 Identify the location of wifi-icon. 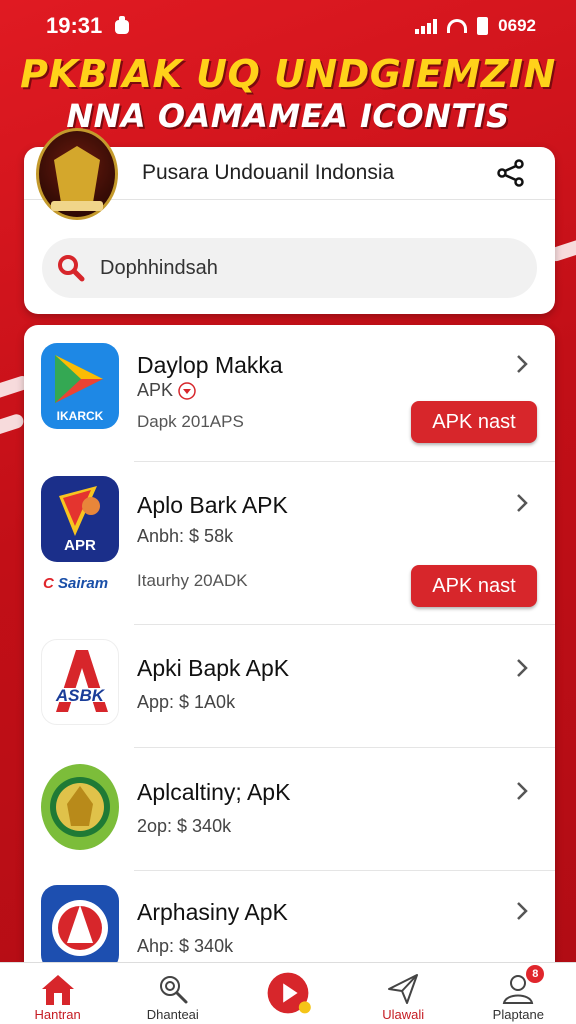
(457, 26).